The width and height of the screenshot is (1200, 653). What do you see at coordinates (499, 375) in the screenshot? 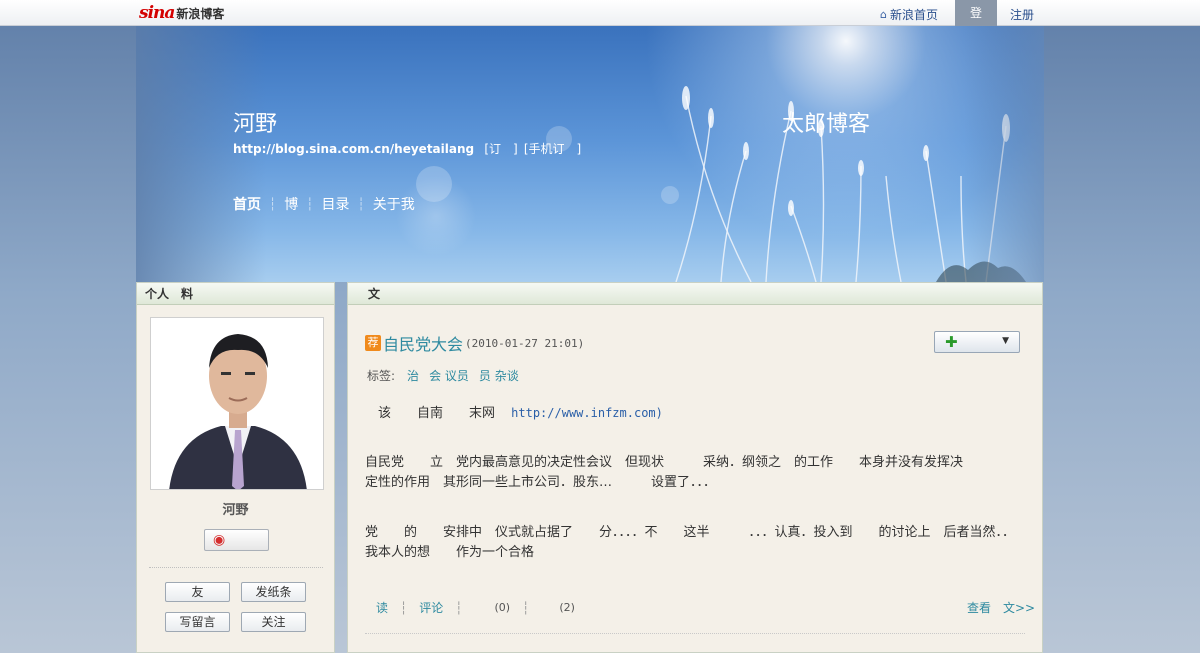
I see `tag-link: 员 杂谈` at bounding box center [499, 375].